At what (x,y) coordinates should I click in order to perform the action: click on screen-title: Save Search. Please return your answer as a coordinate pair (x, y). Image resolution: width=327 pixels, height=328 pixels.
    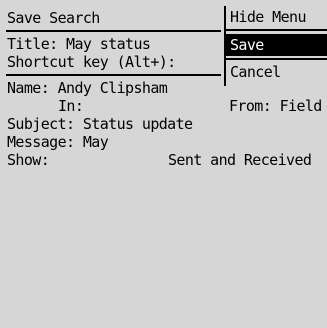
    Looking at the image, I should click on (53, 18).